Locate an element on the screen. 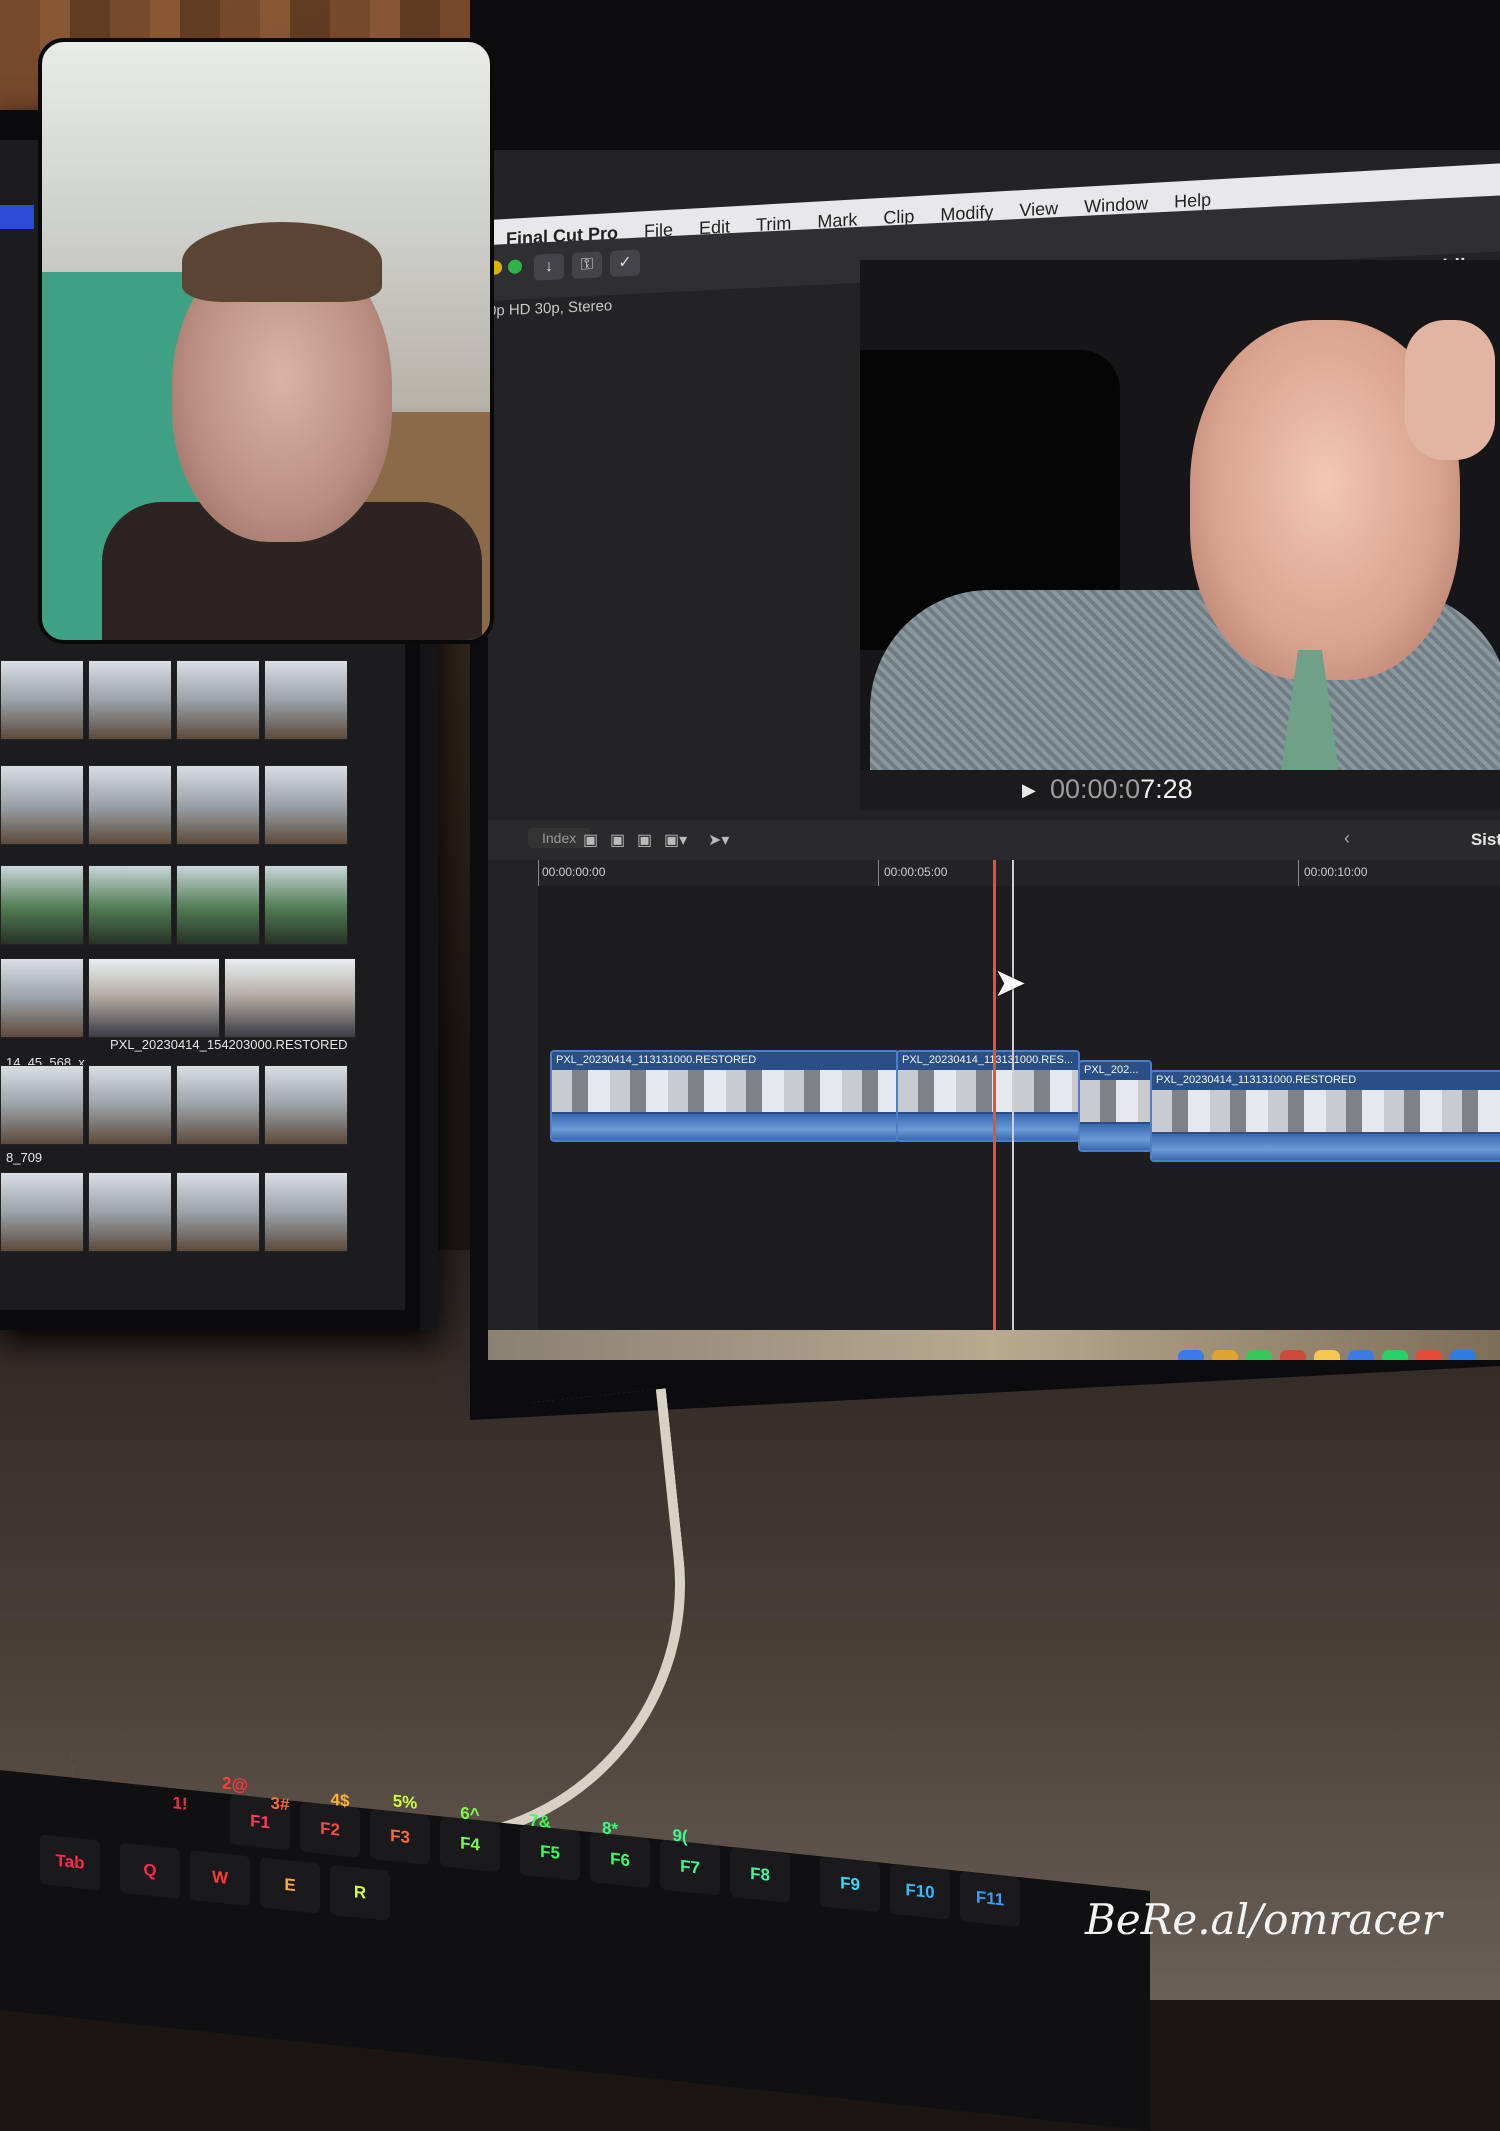  timecode-bar: ▶ 00:00:07:28 is located at coordinates (1180, 790).